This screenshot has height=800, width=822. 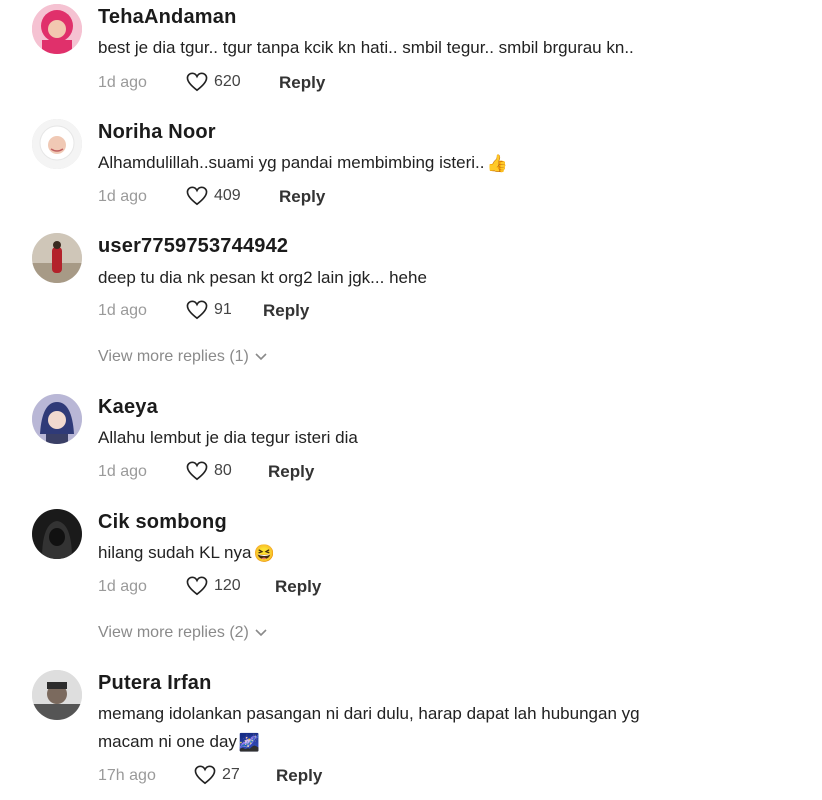 I want to click on like-button: 409, so click(x=213, y=196).